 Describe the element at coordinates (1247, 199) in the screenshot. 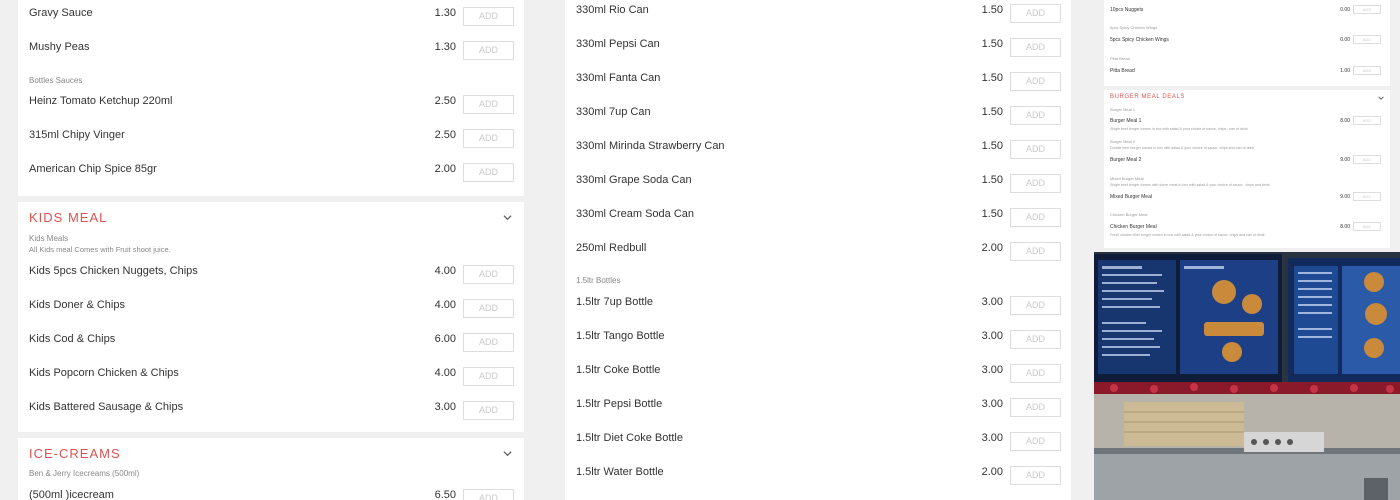

I see `menu-item: Mixed Burger Meal 9.00 ADD` at that location.